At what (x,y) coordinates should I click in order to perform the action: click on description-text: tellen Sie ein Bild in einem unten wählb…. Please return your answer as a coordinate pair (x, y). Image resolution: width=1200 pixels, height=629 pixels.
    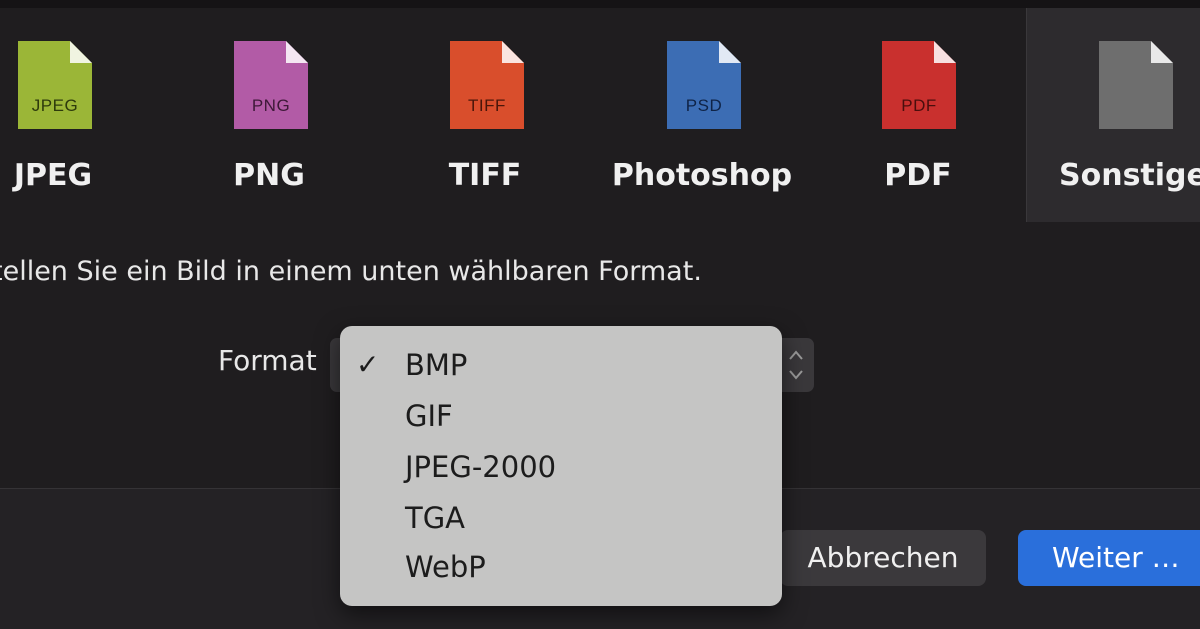
    Looking at the image, I should click on (351, 271).